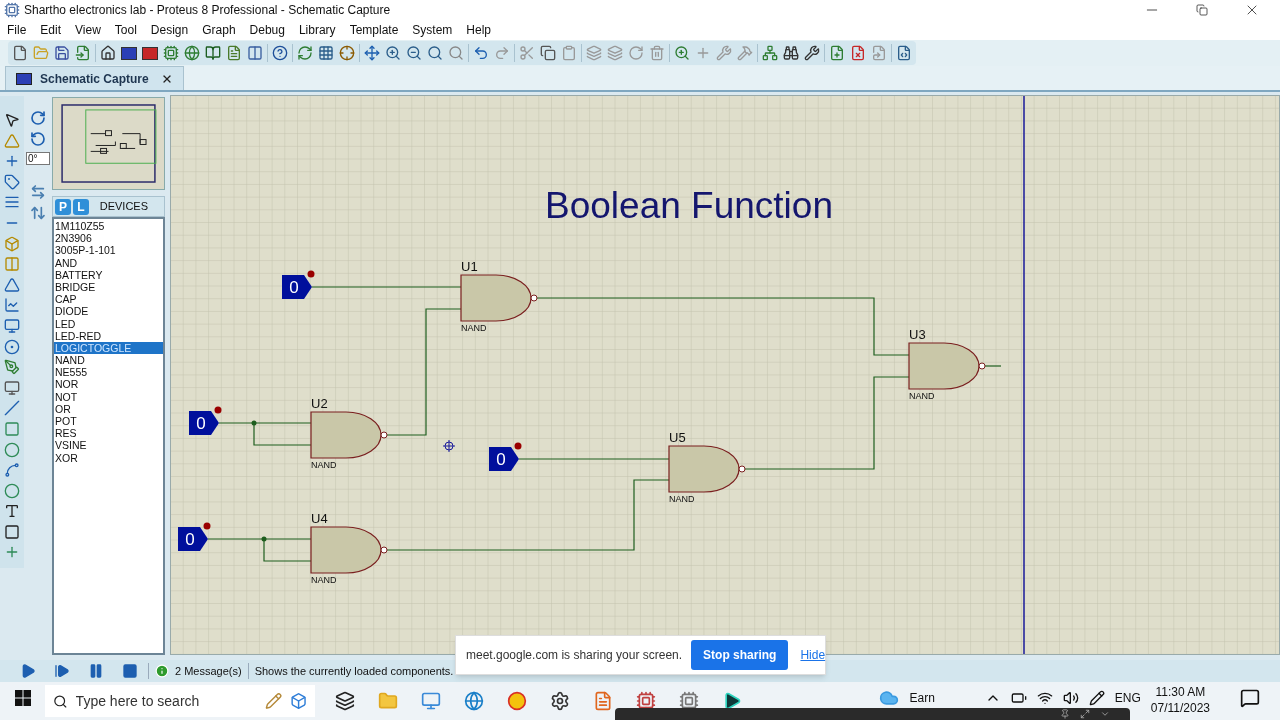  I want to click on menu-item: Edit, so click(51, 30).